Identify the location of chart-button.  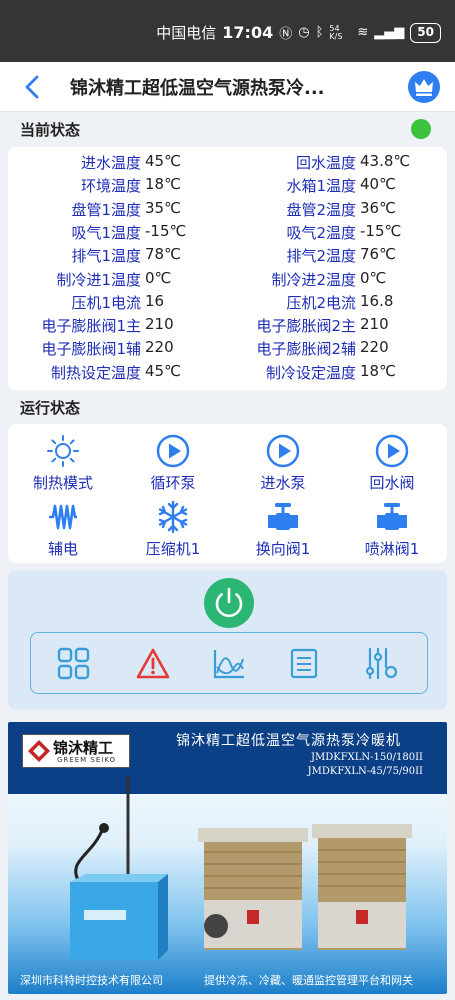
(229, 664).